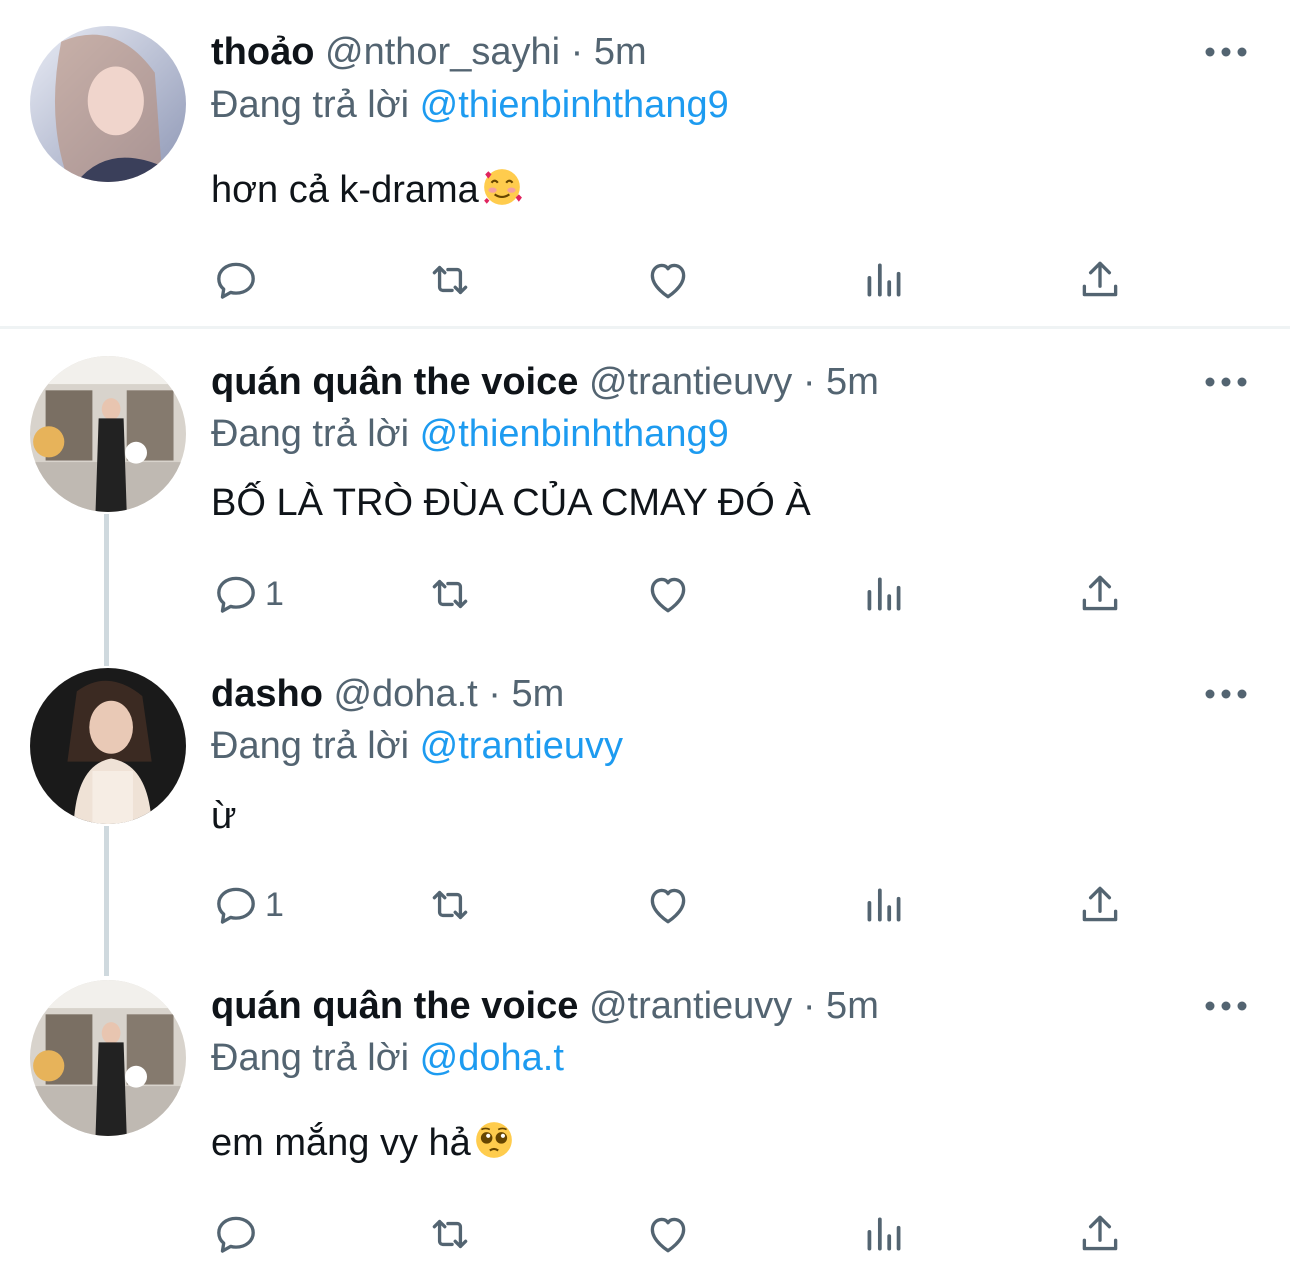 Image resolution: width=1290 pixels, height=1262 pixels. I want to click on mention-link: @trantieuvy, so click(521, 746).